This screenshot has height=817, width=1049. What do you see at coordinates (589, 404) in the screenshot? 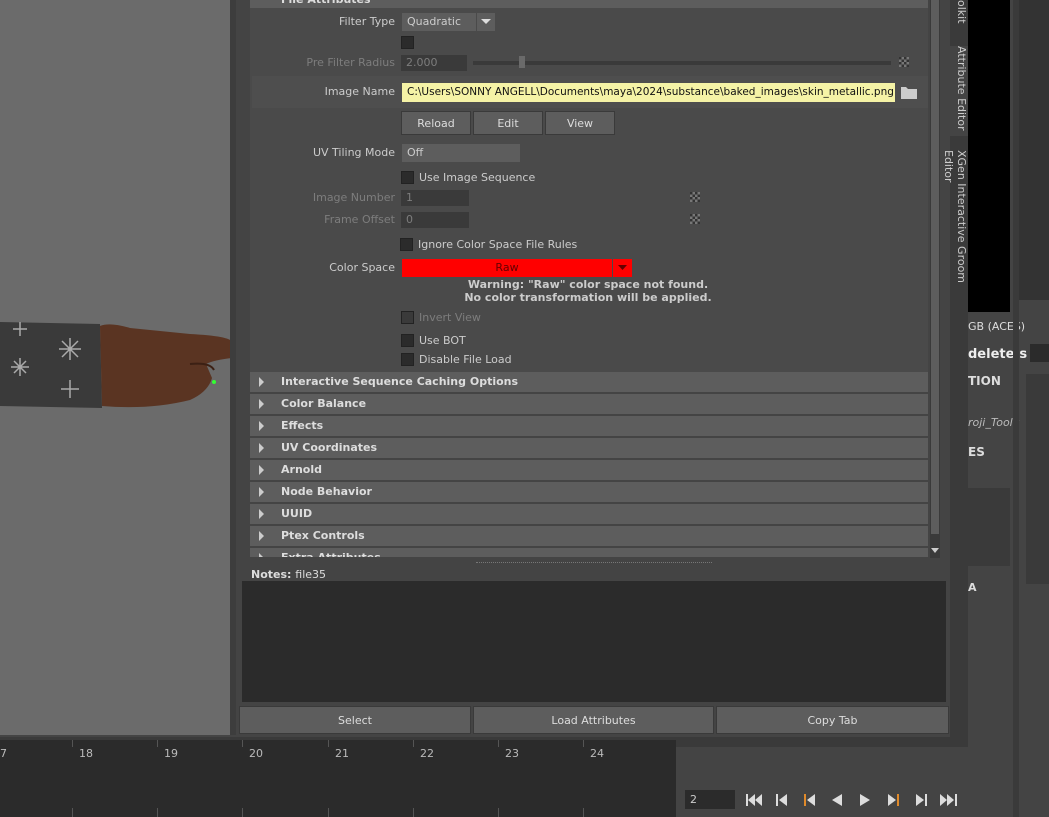
I see `frame-color-balance: Color Balance` at bounding box center [589, 404].